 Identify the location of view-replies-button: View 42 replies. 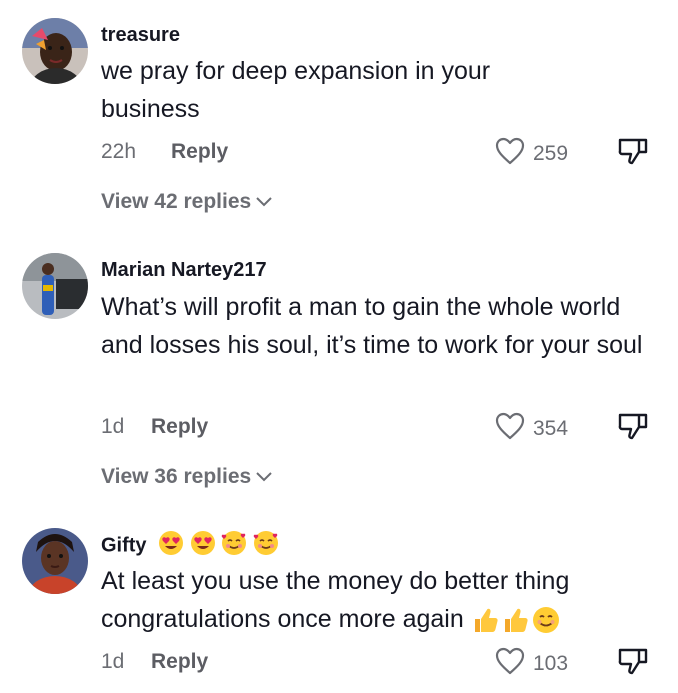
(187, 202).